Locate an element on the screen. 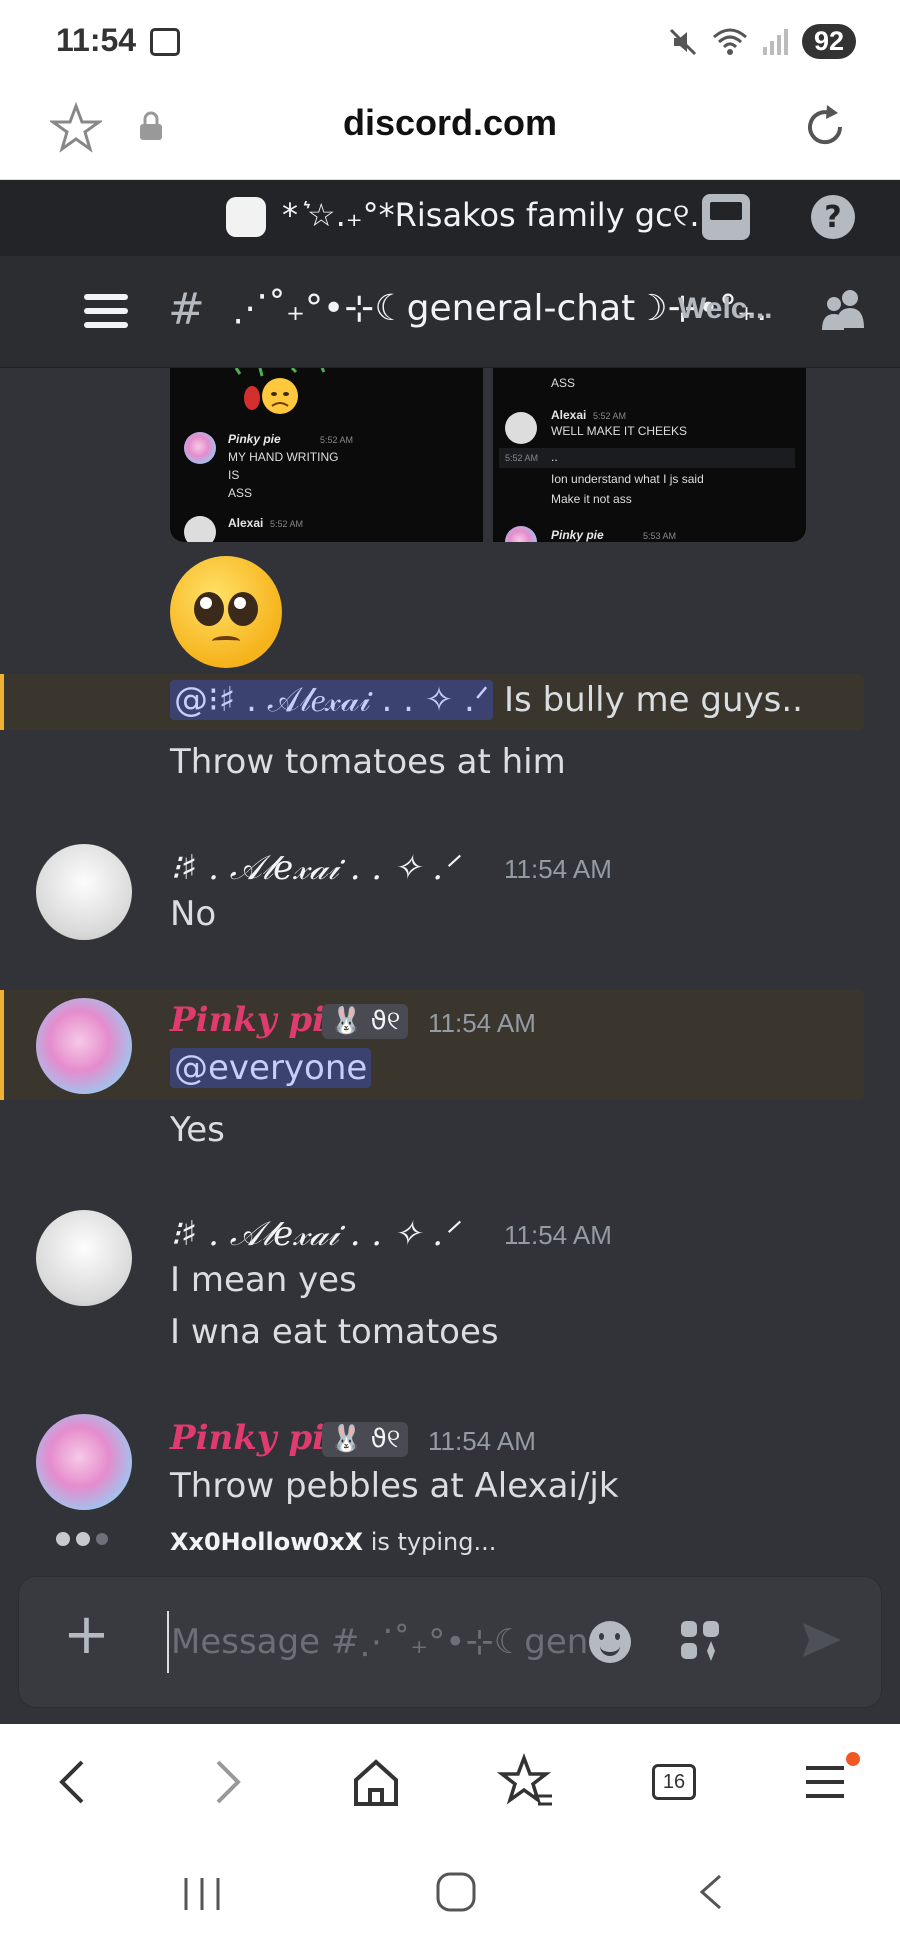  send-icon is located at coordinates (822, 1640).